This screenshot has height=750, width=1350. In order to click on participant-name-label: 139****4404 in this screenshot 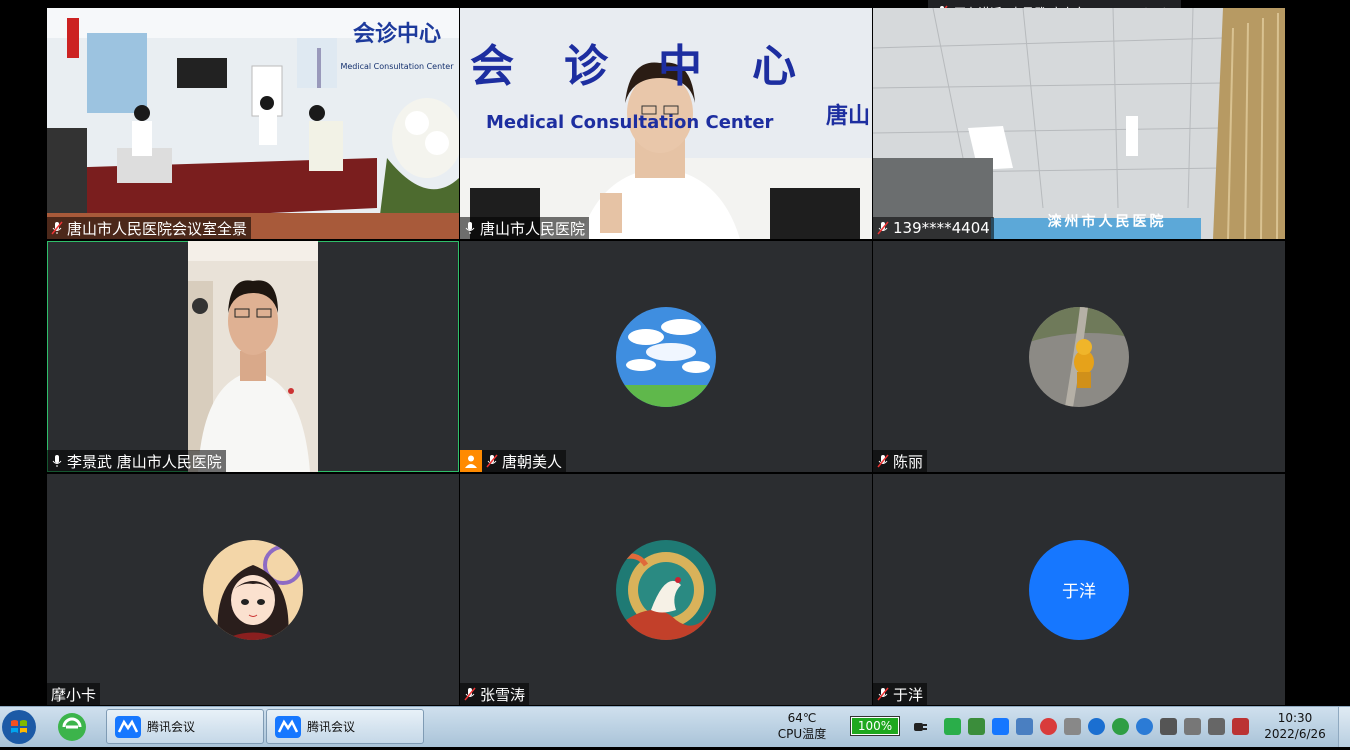, I will do `click(933, 228)`.